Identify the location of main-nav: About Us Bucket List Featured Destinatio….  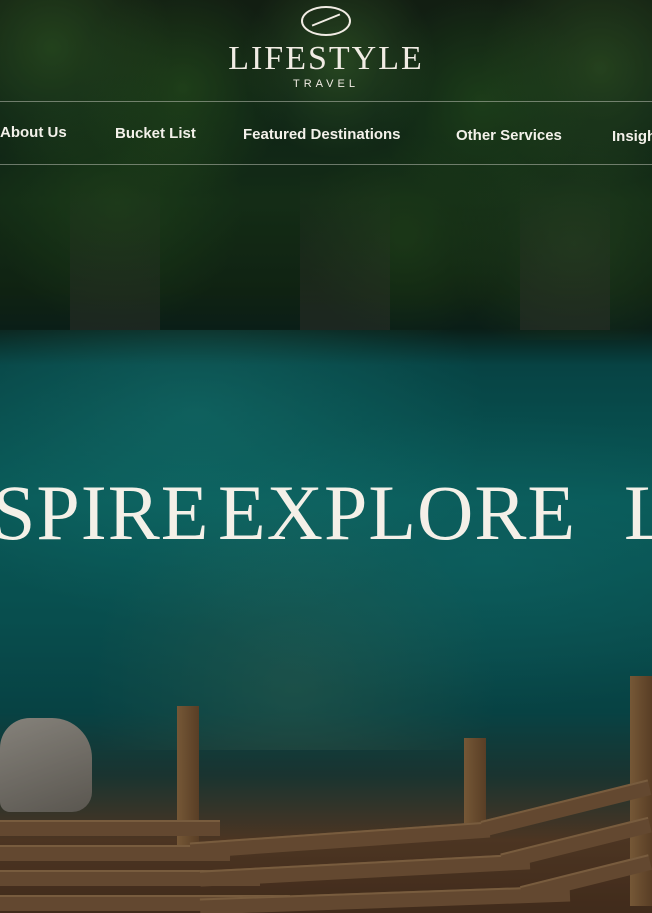
(326, 133).